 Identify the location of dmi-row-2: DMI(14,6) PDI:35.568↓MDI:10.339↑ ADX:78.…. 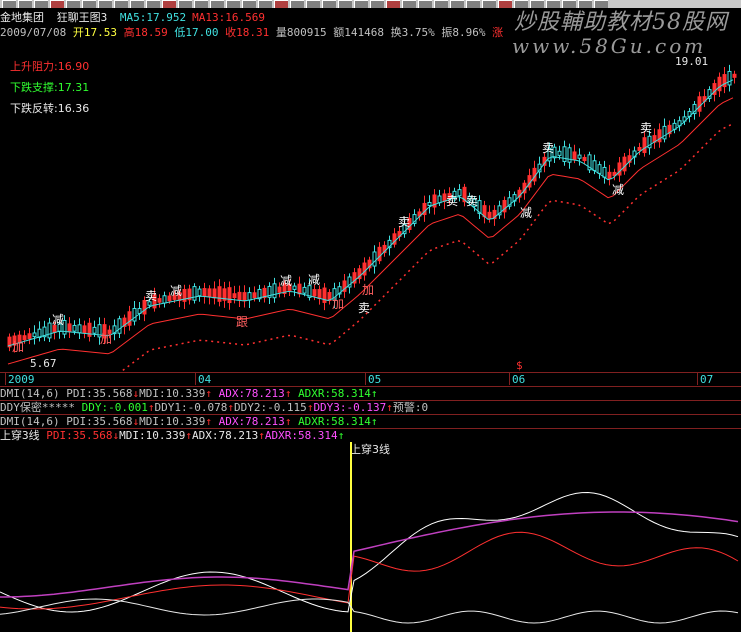
(189, 421).